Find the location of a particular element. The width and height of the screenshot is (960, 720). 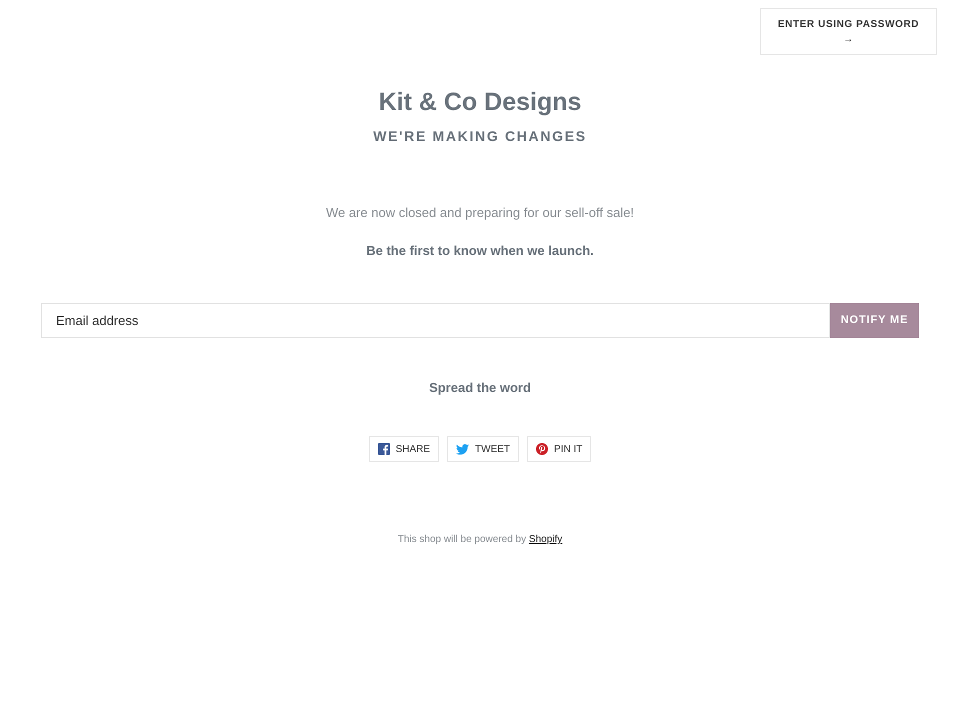

share-button: SHARE is located at coordinates (404, 449).